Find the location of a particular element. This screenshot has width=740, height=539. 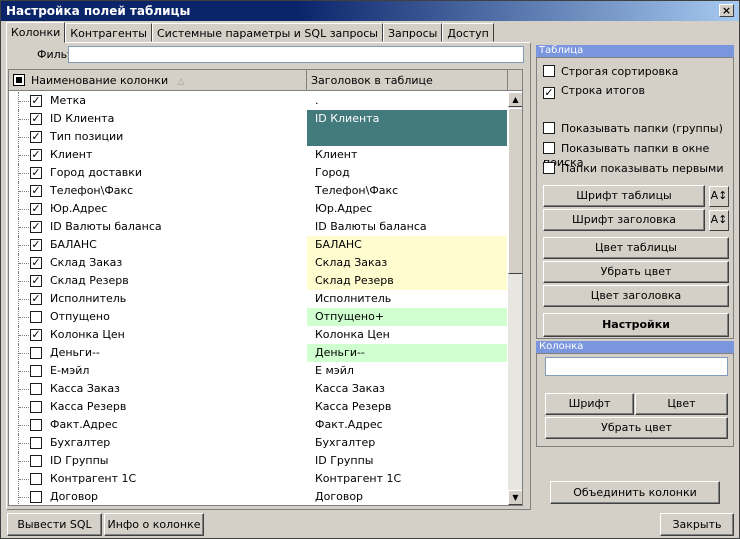

header-font-size-icon: A↕ is located at coordinates (719, 220).